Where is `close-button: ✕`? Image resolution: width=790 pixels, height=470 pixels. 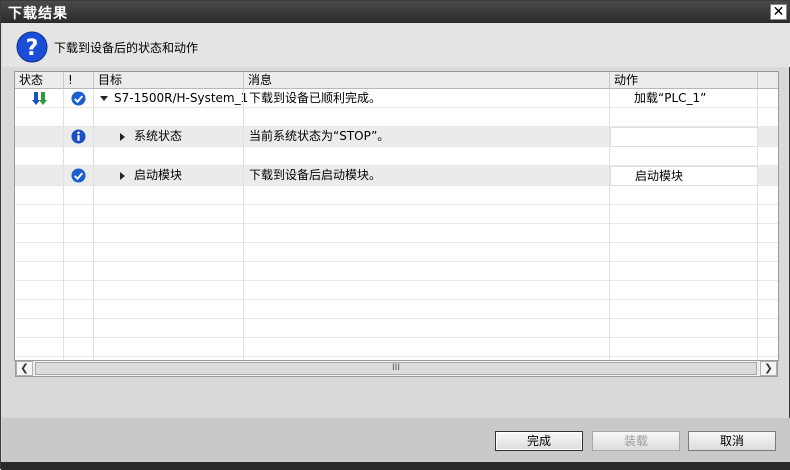 close-button: ✕ is located at coordinates (778, 12).